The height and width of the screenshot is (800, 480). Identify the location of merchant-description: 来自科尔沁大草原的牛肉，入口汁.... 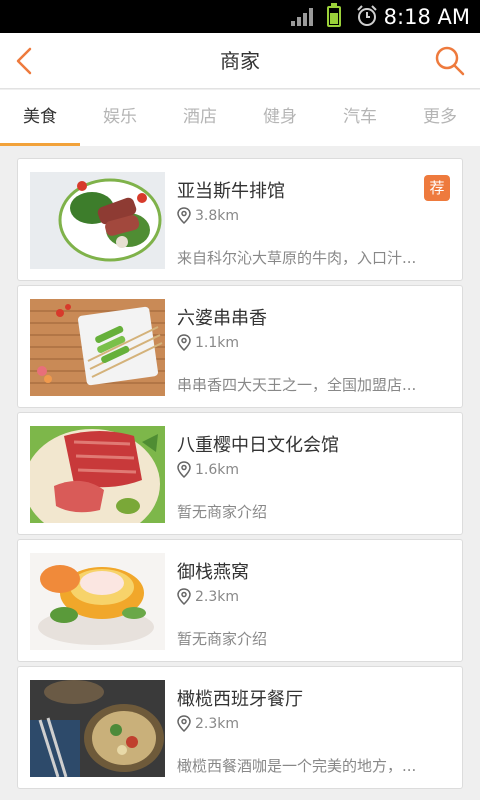
(297, 258).